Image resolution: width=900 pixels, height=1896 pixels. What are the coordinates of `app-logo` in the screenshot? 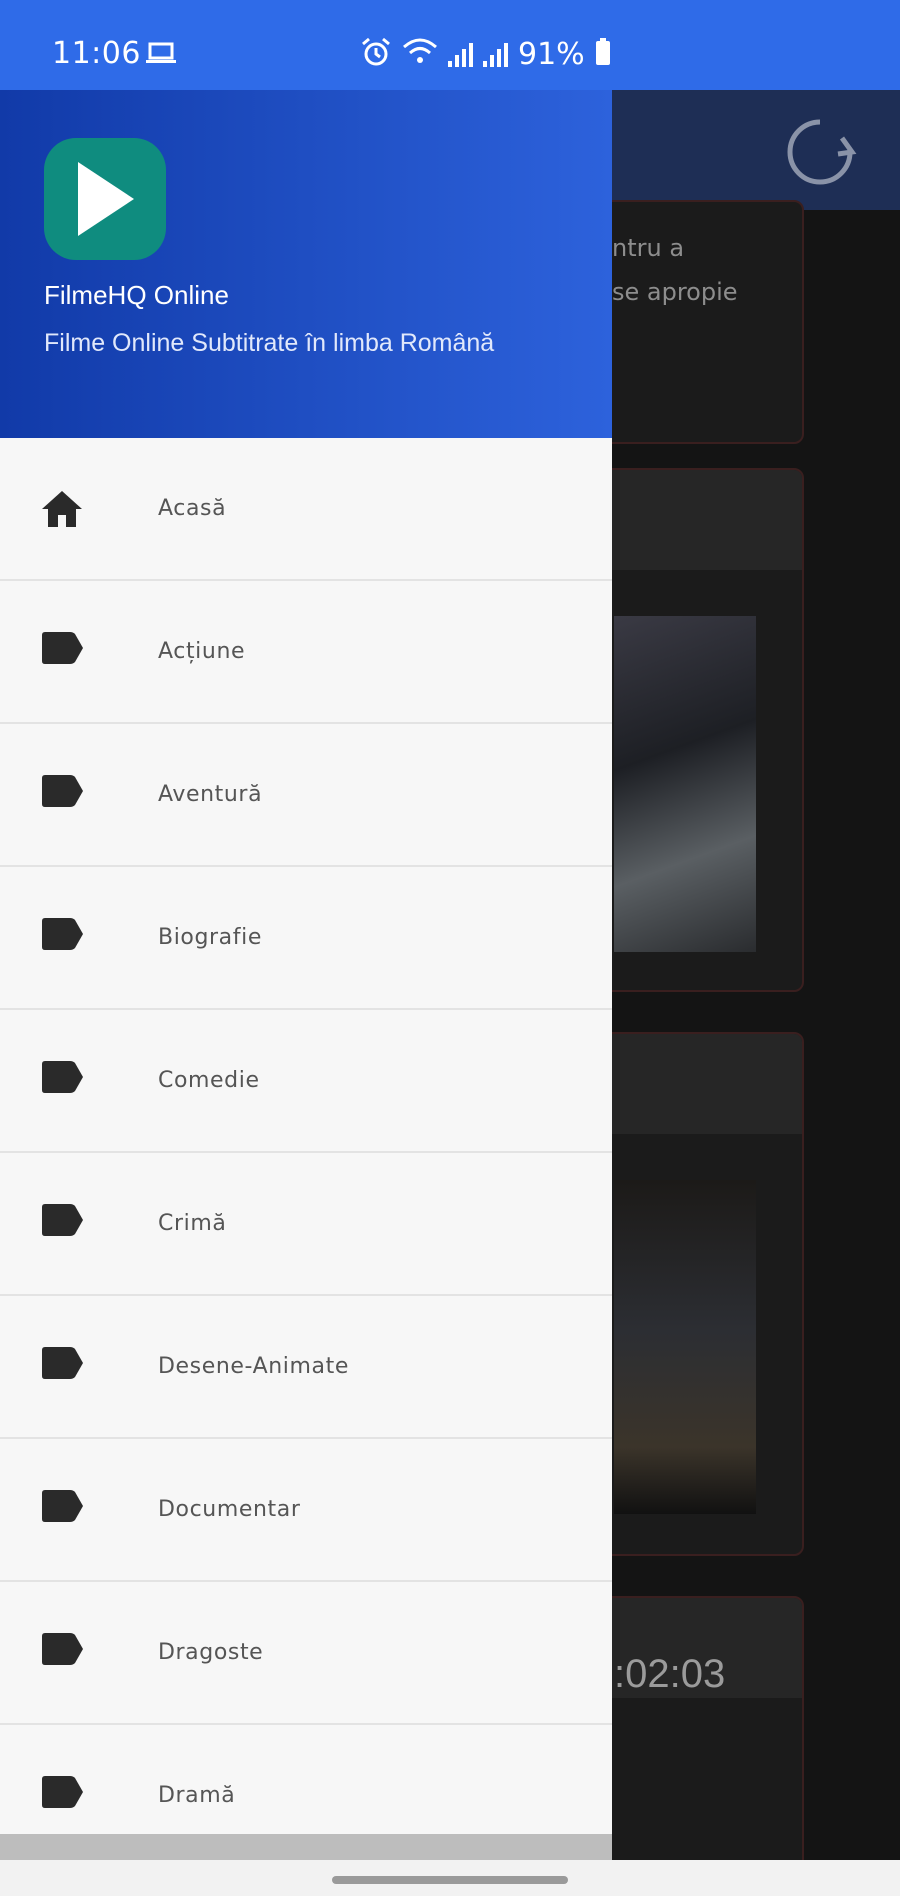 It's located at (105, 199).